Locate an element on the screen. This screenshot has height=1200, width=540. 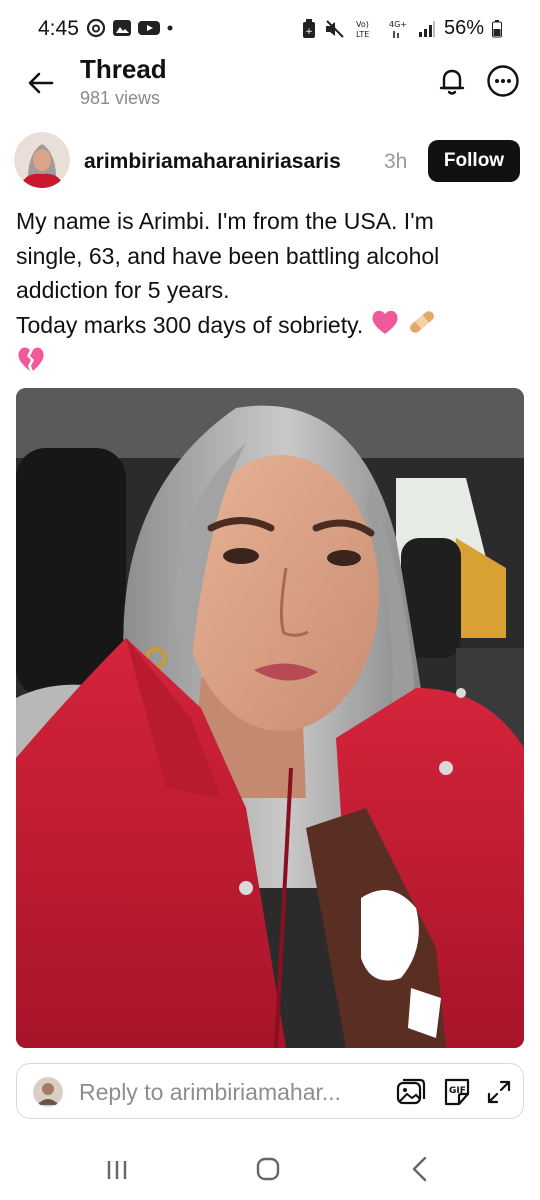
reply-composer: Reply to arimbiriamahar... GIF is located at coordinates (270, 1091).